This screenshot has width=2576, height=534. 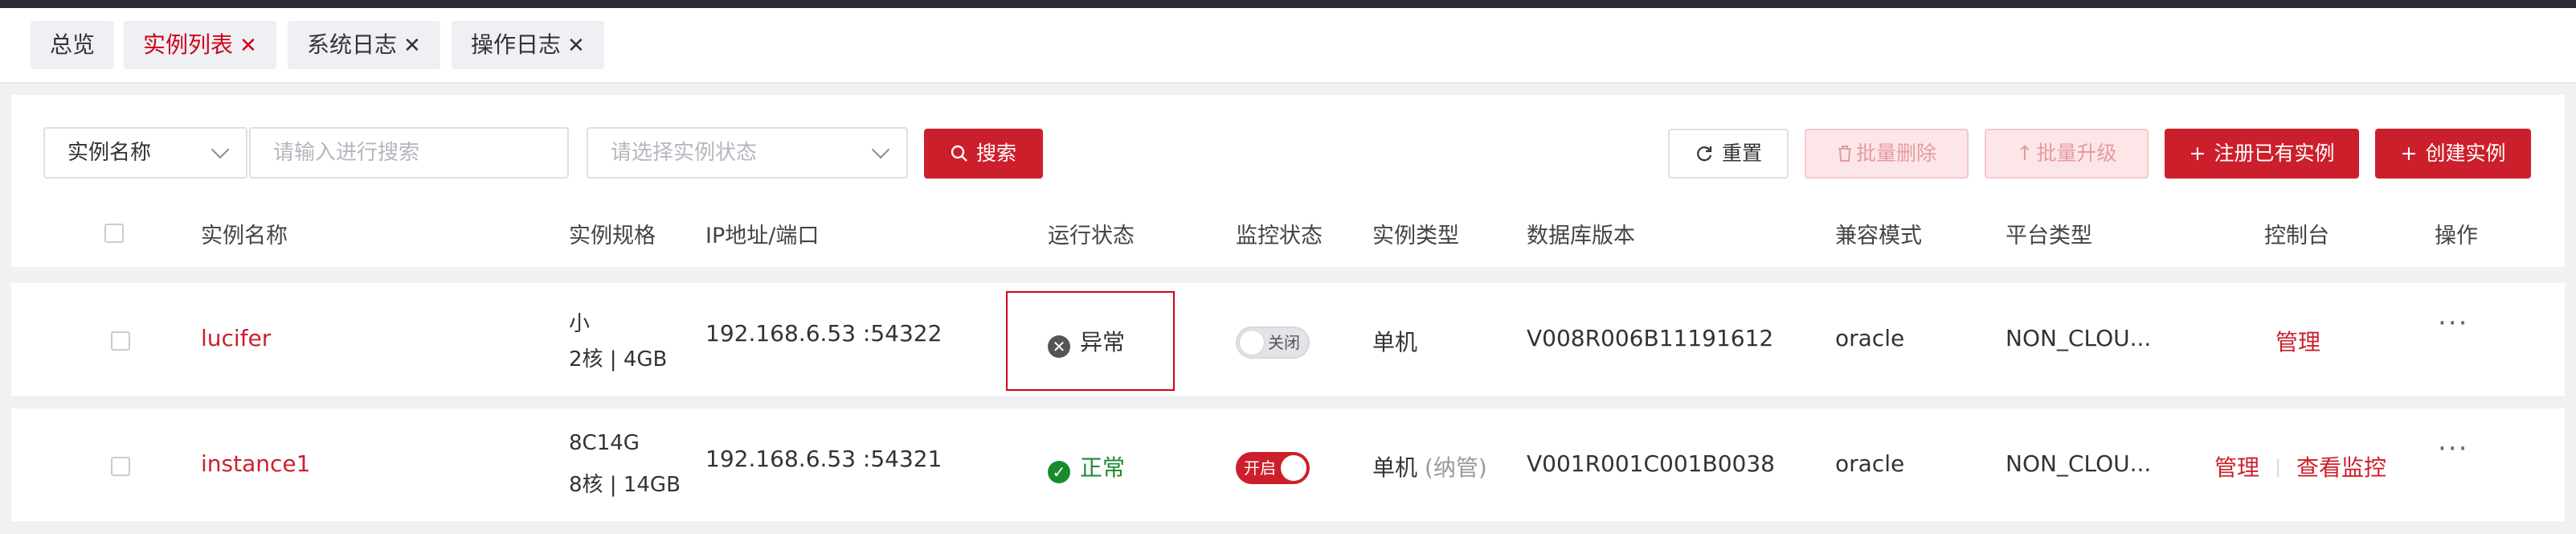 I want to click on tab-overview: 总览, so click(x=73, y=45).